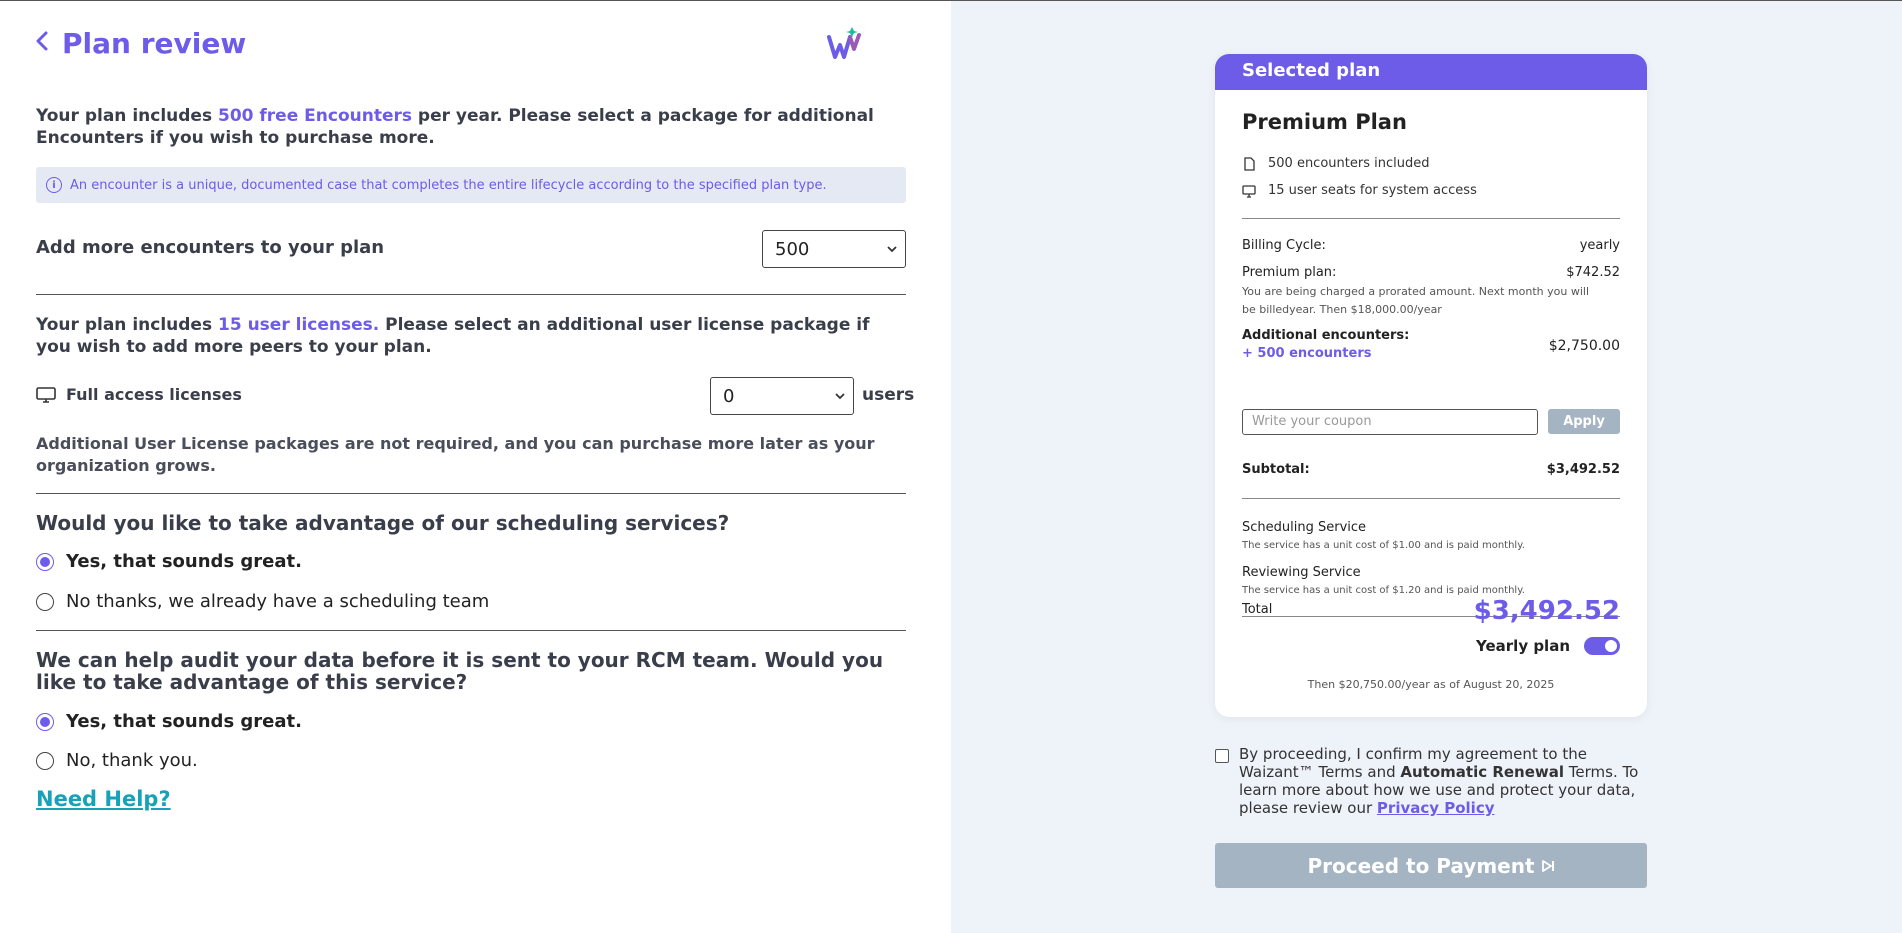 This screenshot has width=1902, height=933. What do you see at coordinates (315, 116) in the screenshot?
I see `free-encounters-highlight: 500 free Encounters` at bounding box center [315, 116].